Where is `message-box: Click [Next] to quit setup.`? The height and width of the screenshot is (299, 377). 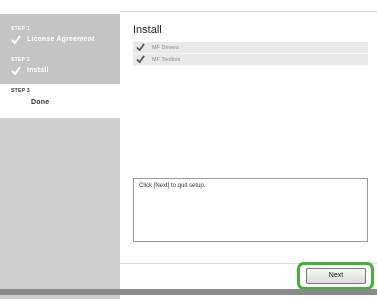 message-box: Click [Next] to quit setup. is located at coordinates (250, 210).